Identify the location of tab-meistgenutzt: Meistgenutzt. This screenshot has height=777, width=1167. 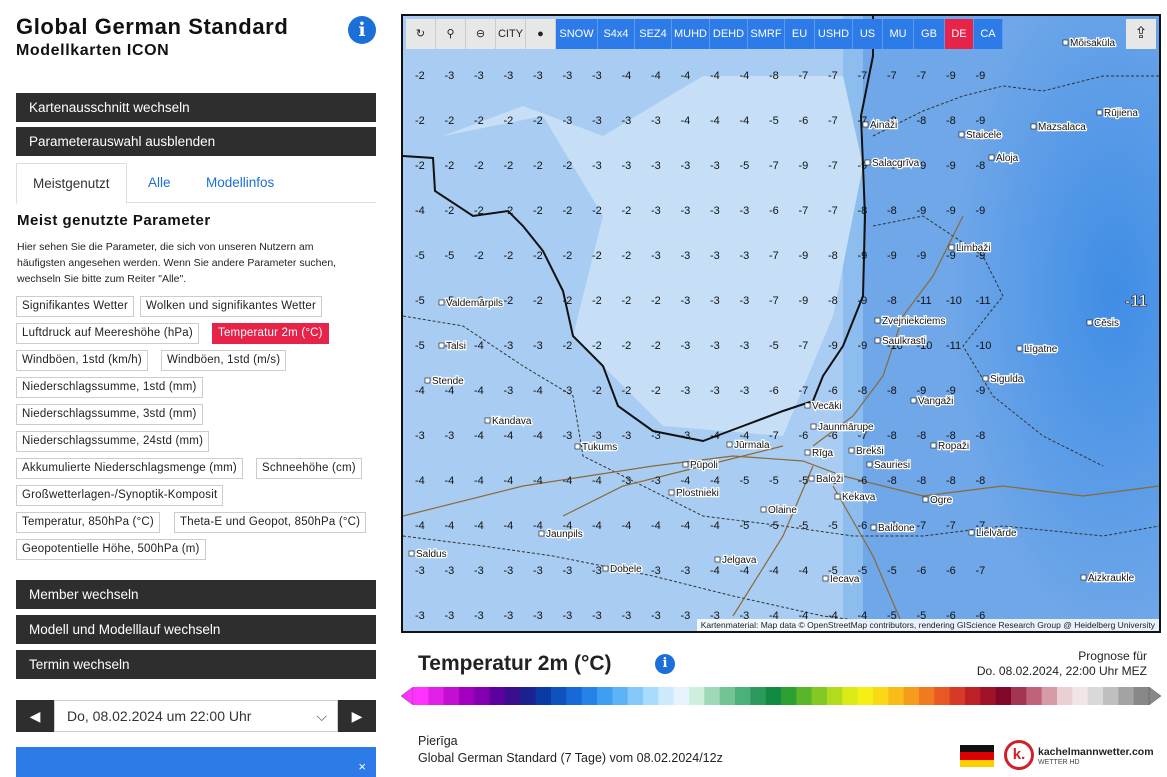
(71, 183).